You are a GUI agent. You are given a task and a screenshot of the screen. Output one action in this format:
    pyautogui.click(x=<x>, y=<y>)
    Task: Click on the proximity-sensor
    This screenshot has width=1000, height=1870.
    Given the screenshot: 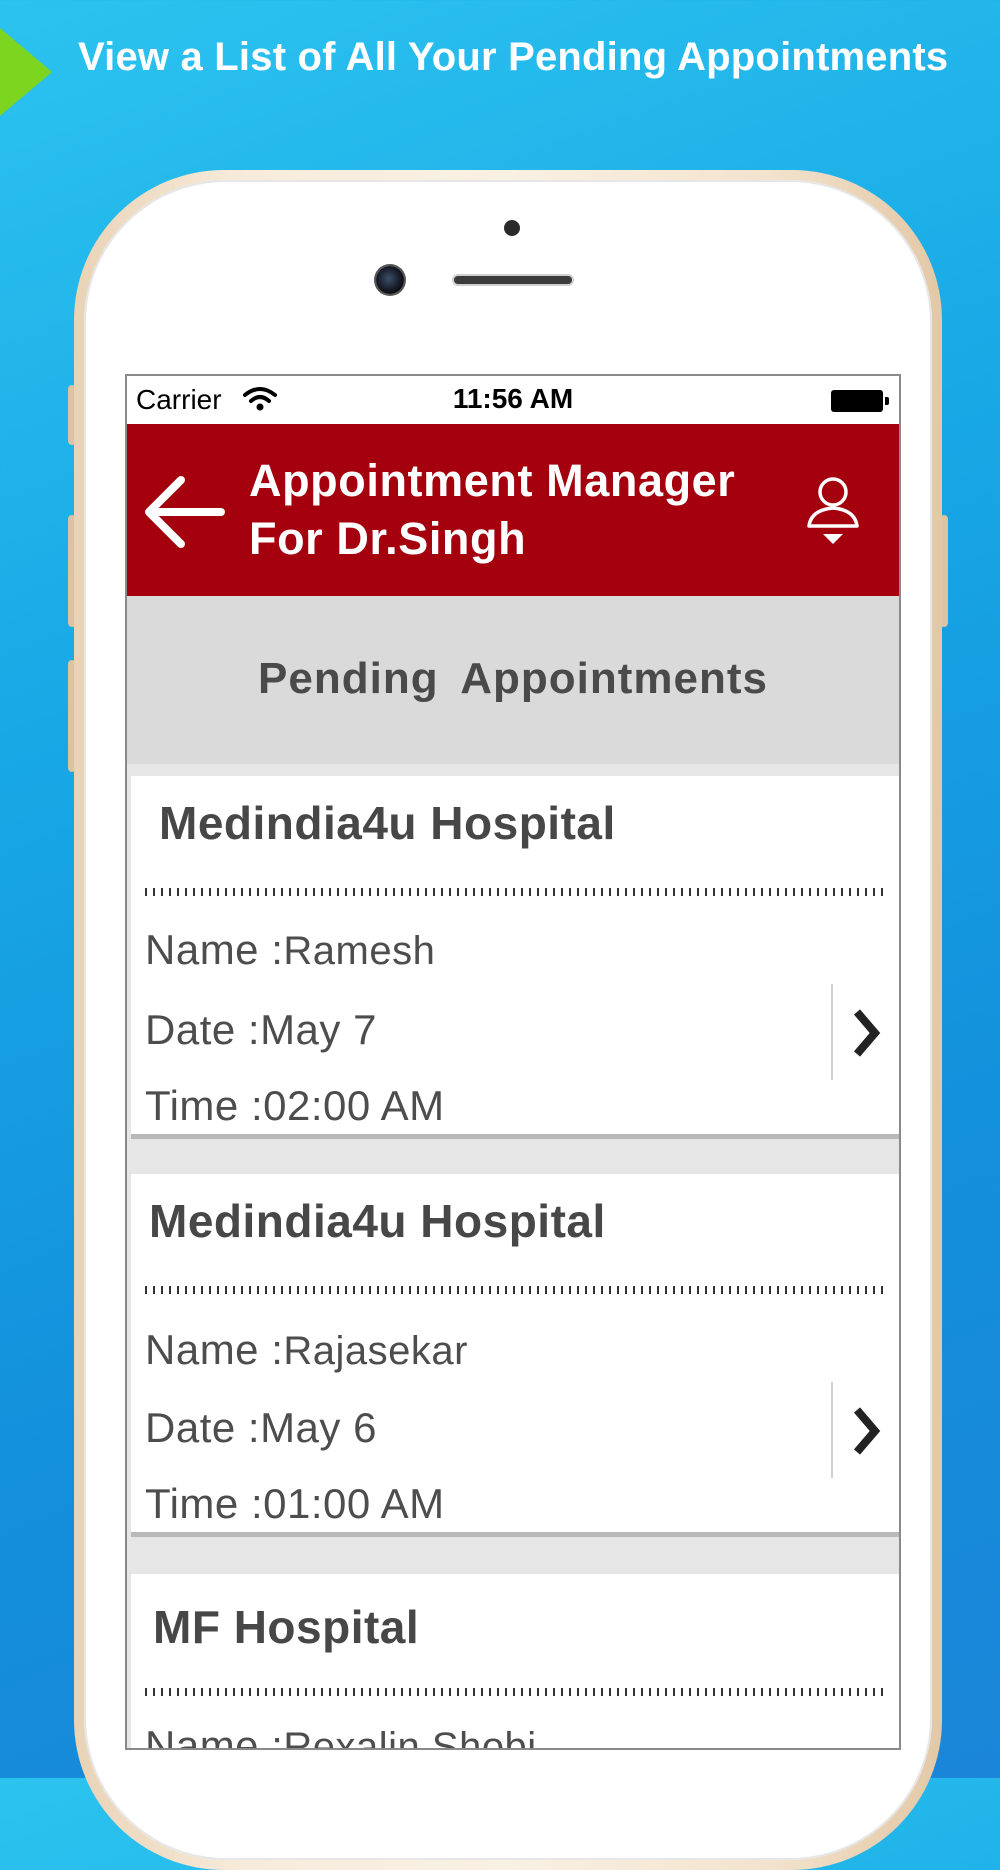 What is the action you would take?
    pyautogui.click(x=512, y=228)
    